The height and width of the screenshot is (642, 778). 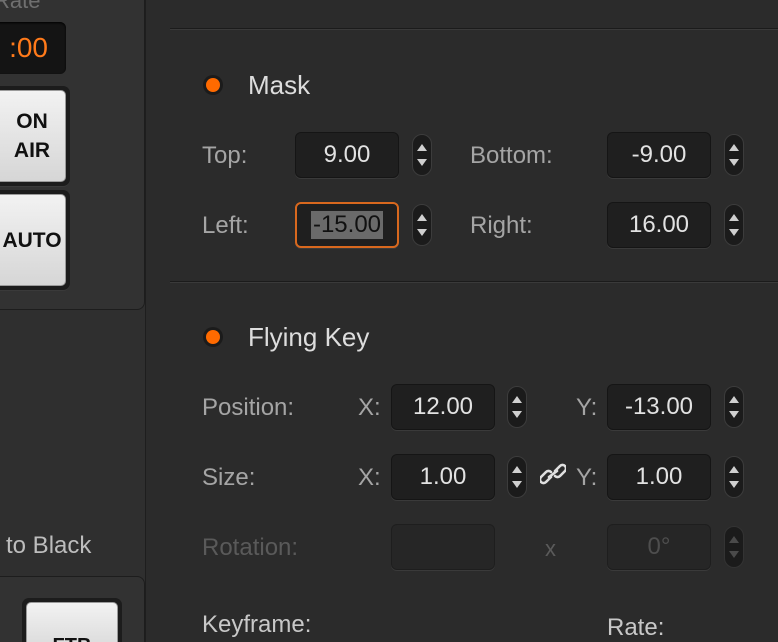 I want to click on rate-label: Rate:, so click(x=636, y=627).